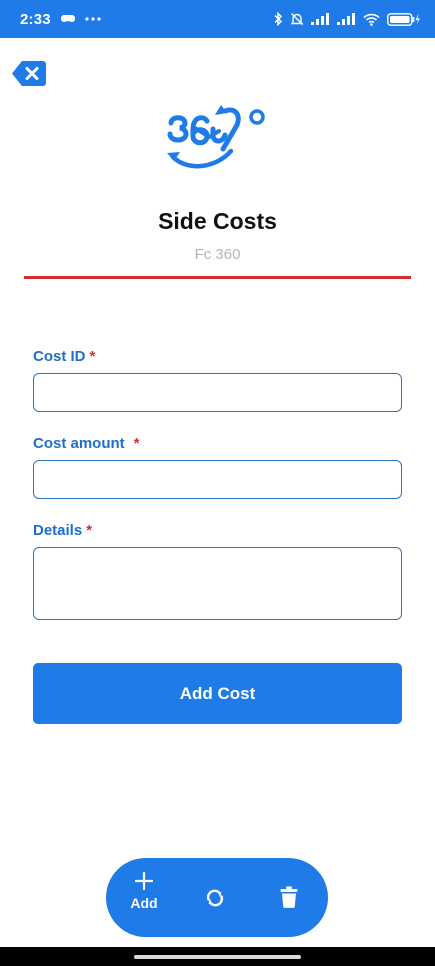  Describe the element at coordinates (217, 693) in the screenshot. I see `add-cost-button: Add Cost` at that location.